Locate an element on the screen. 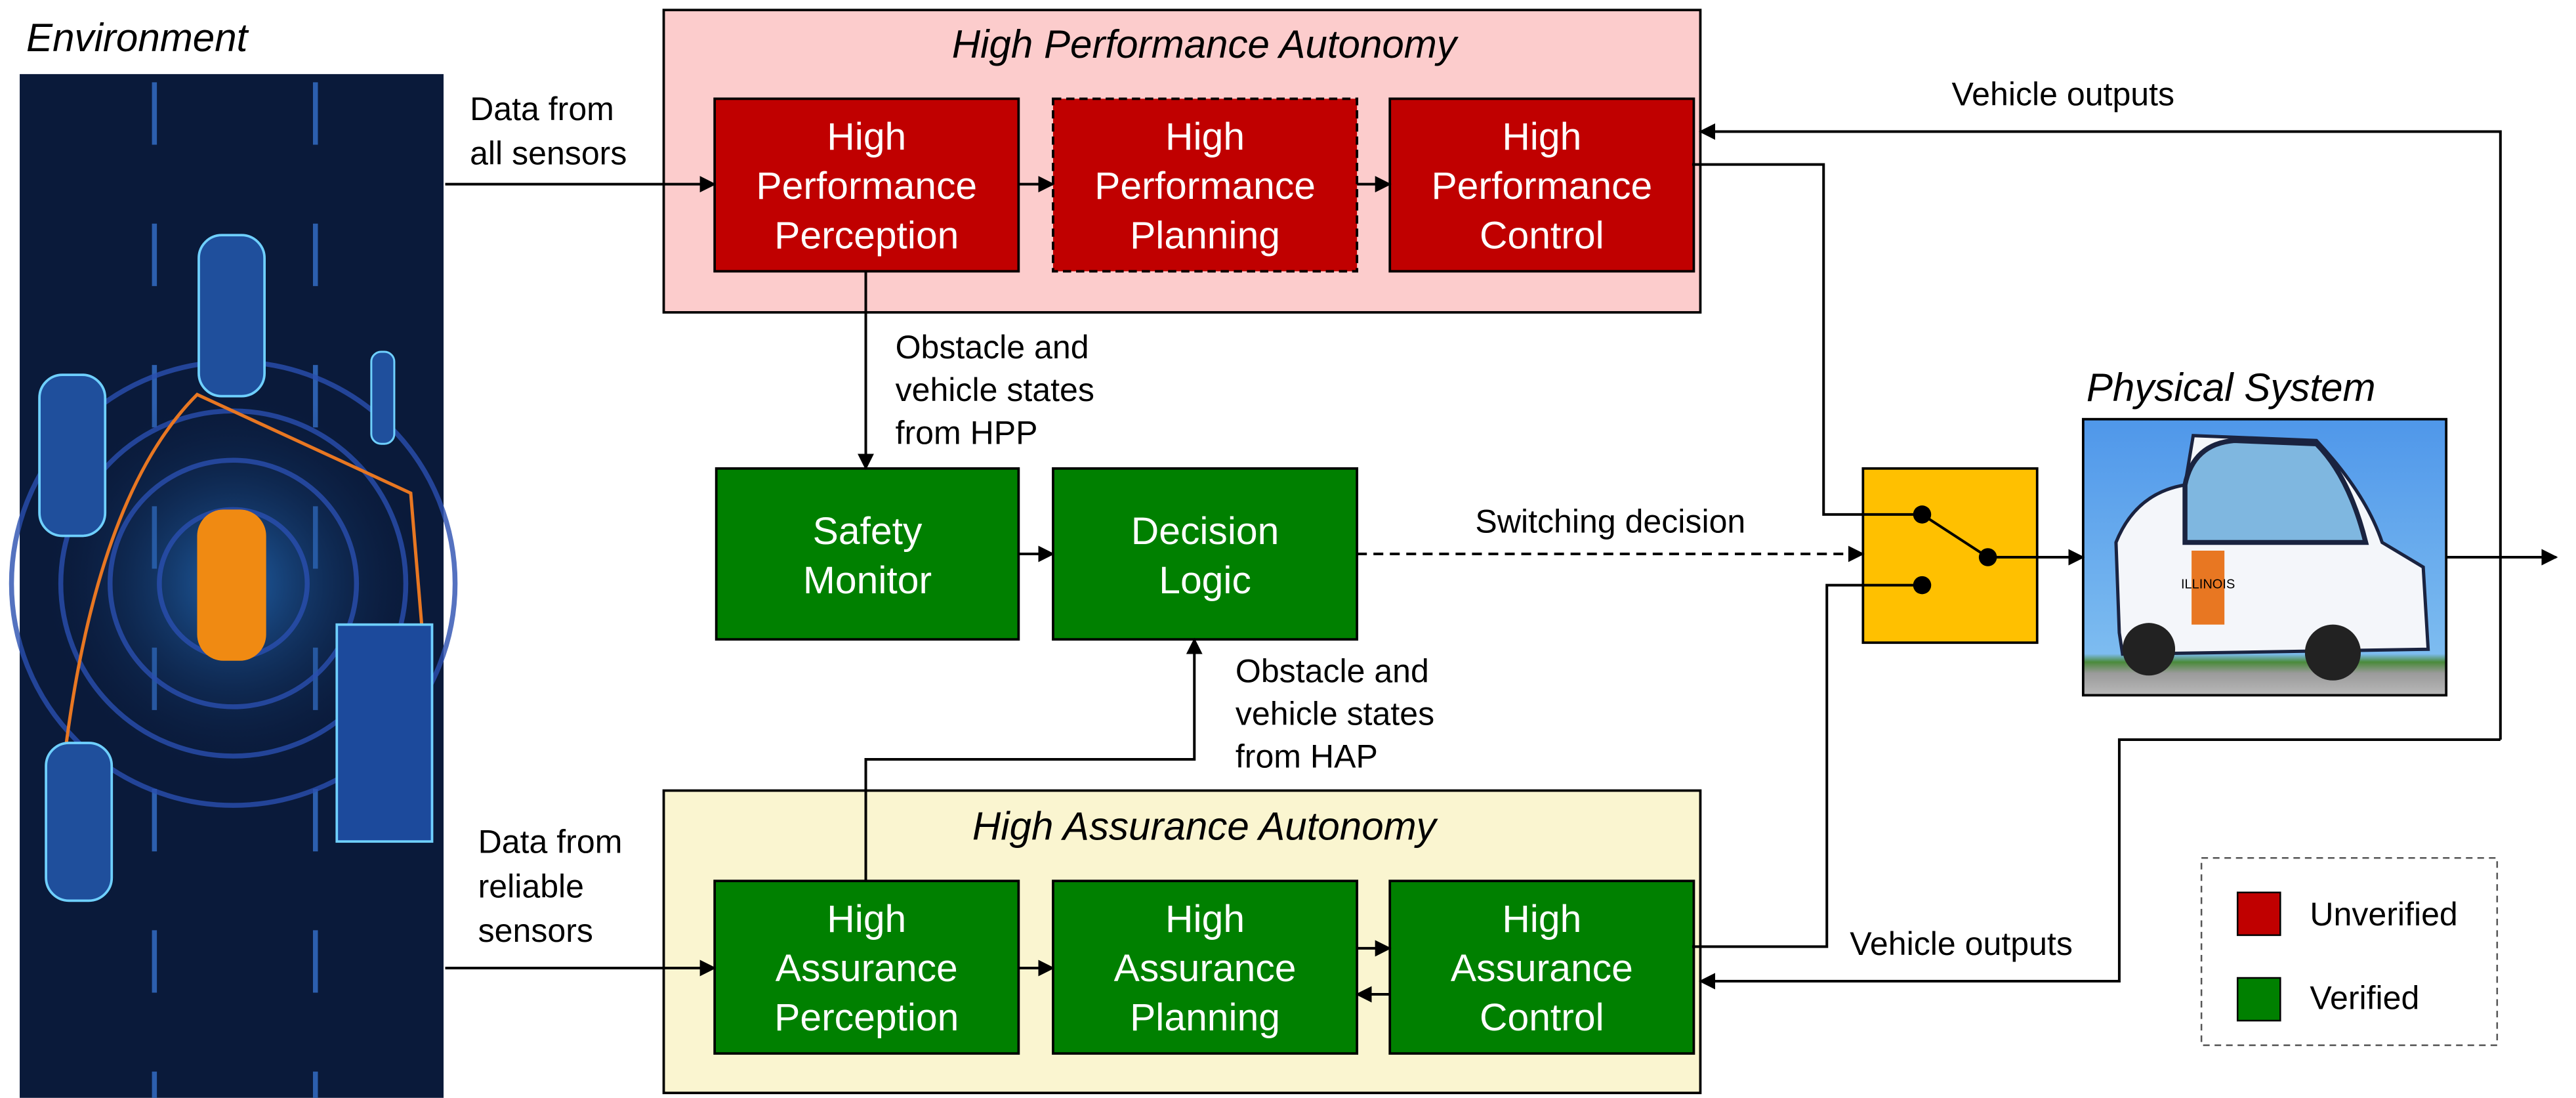  label-switching-decision: Switching decision is located at coordinates (1610, 521).